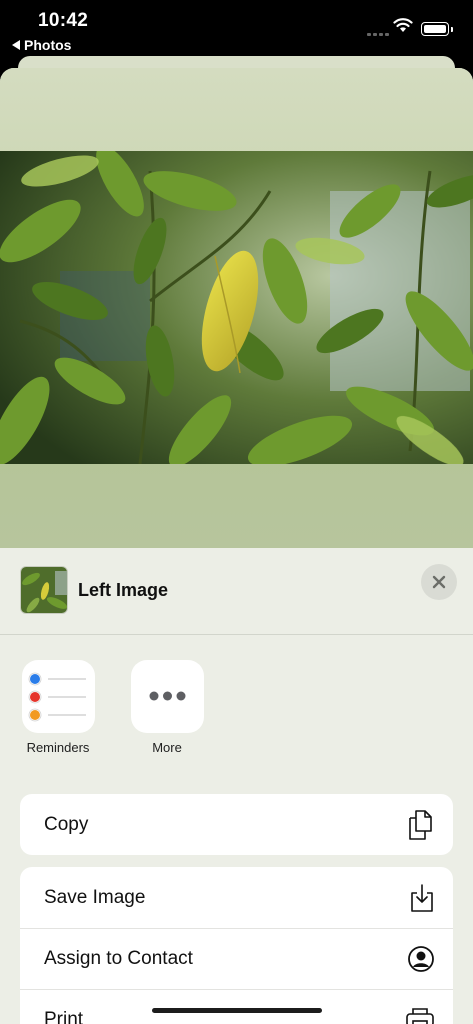  What do you see at coordinates (236, 29) in the screenshot?
I see `status-bar: 10:42 Photos` at bounding box center [236, 29].